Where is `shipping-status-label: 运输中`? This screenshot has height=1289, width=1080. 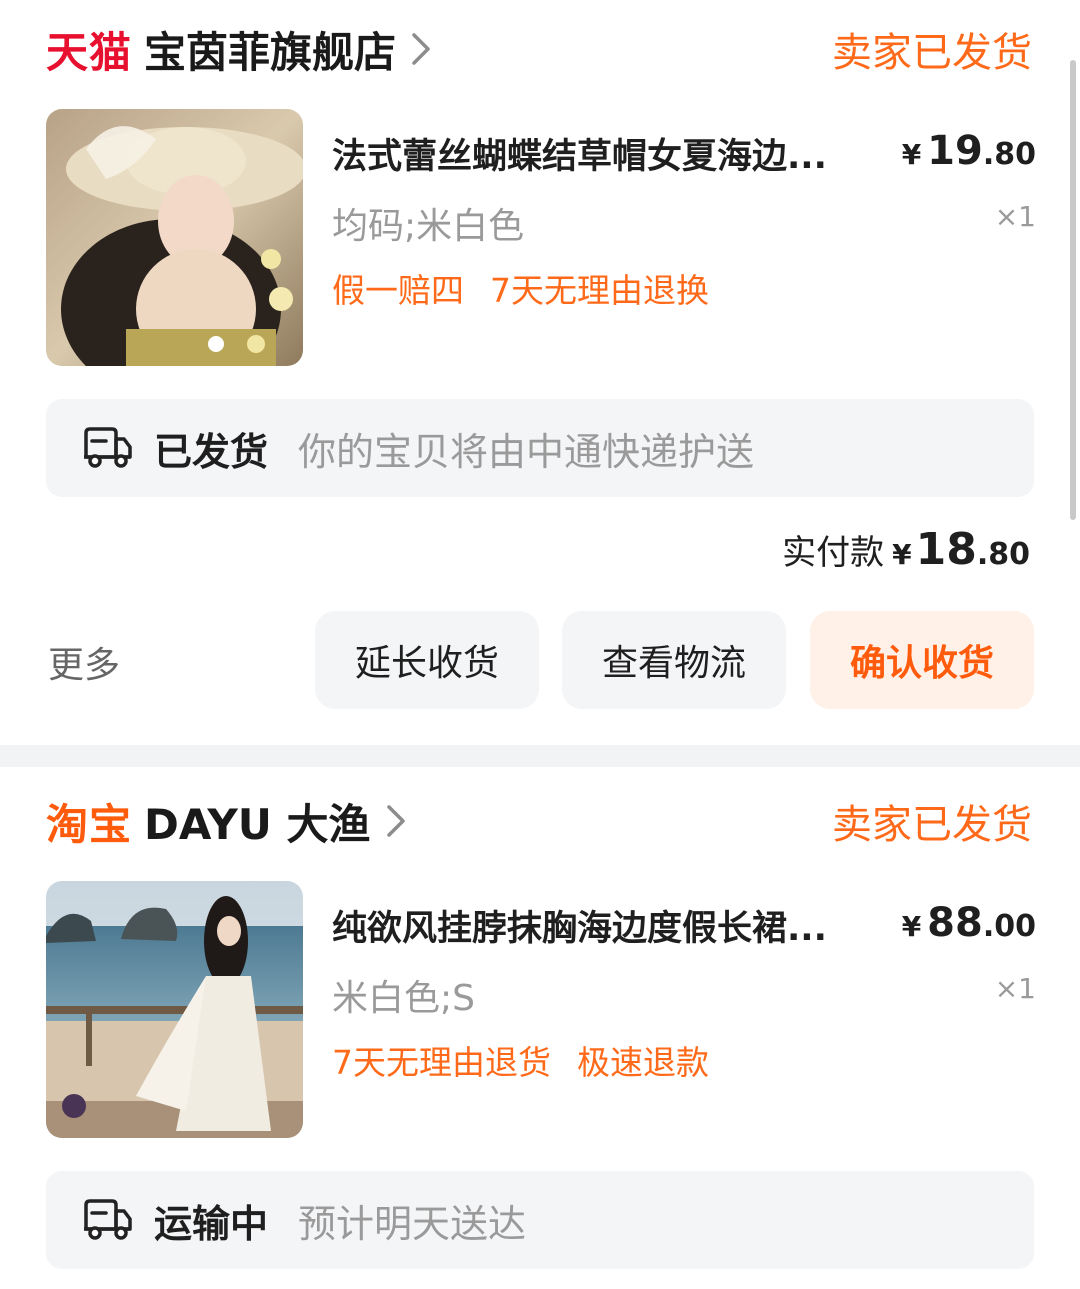 shipping-status-label: 运输中 is located at coordinates (211, 1223).